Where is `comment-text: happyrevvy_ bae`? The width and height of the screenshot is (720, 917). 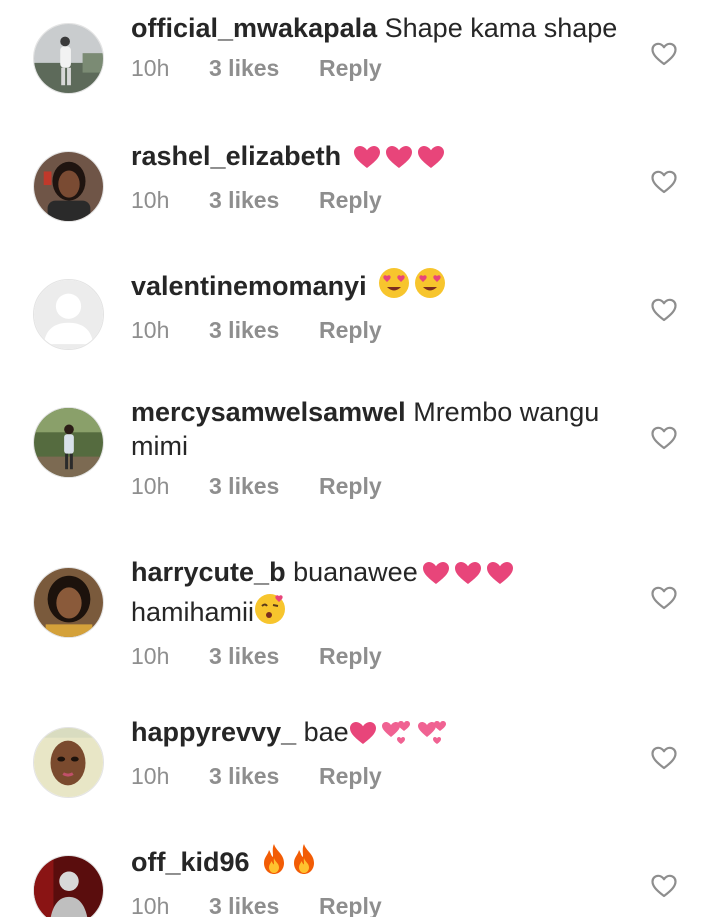 comment-text: happyrevvy_ bae is located at coordinates (381, 734).